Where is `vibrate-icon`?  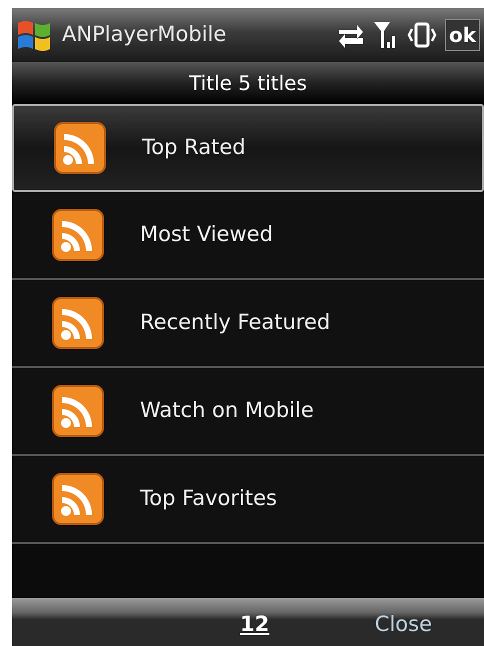
vibrate-icon is located at coordinates (421, 35).